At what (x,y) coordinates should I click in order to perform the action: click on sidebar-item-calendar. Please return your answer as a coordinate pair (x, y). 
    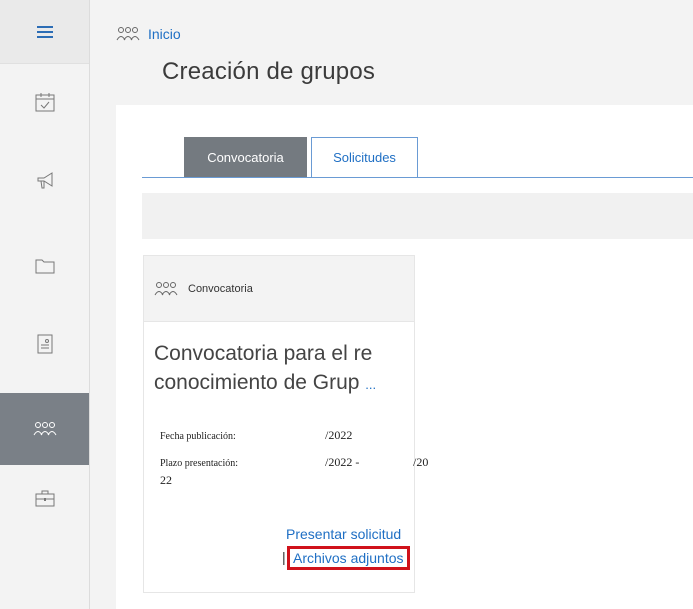
    Looking at the image, I should click on (44, 102).